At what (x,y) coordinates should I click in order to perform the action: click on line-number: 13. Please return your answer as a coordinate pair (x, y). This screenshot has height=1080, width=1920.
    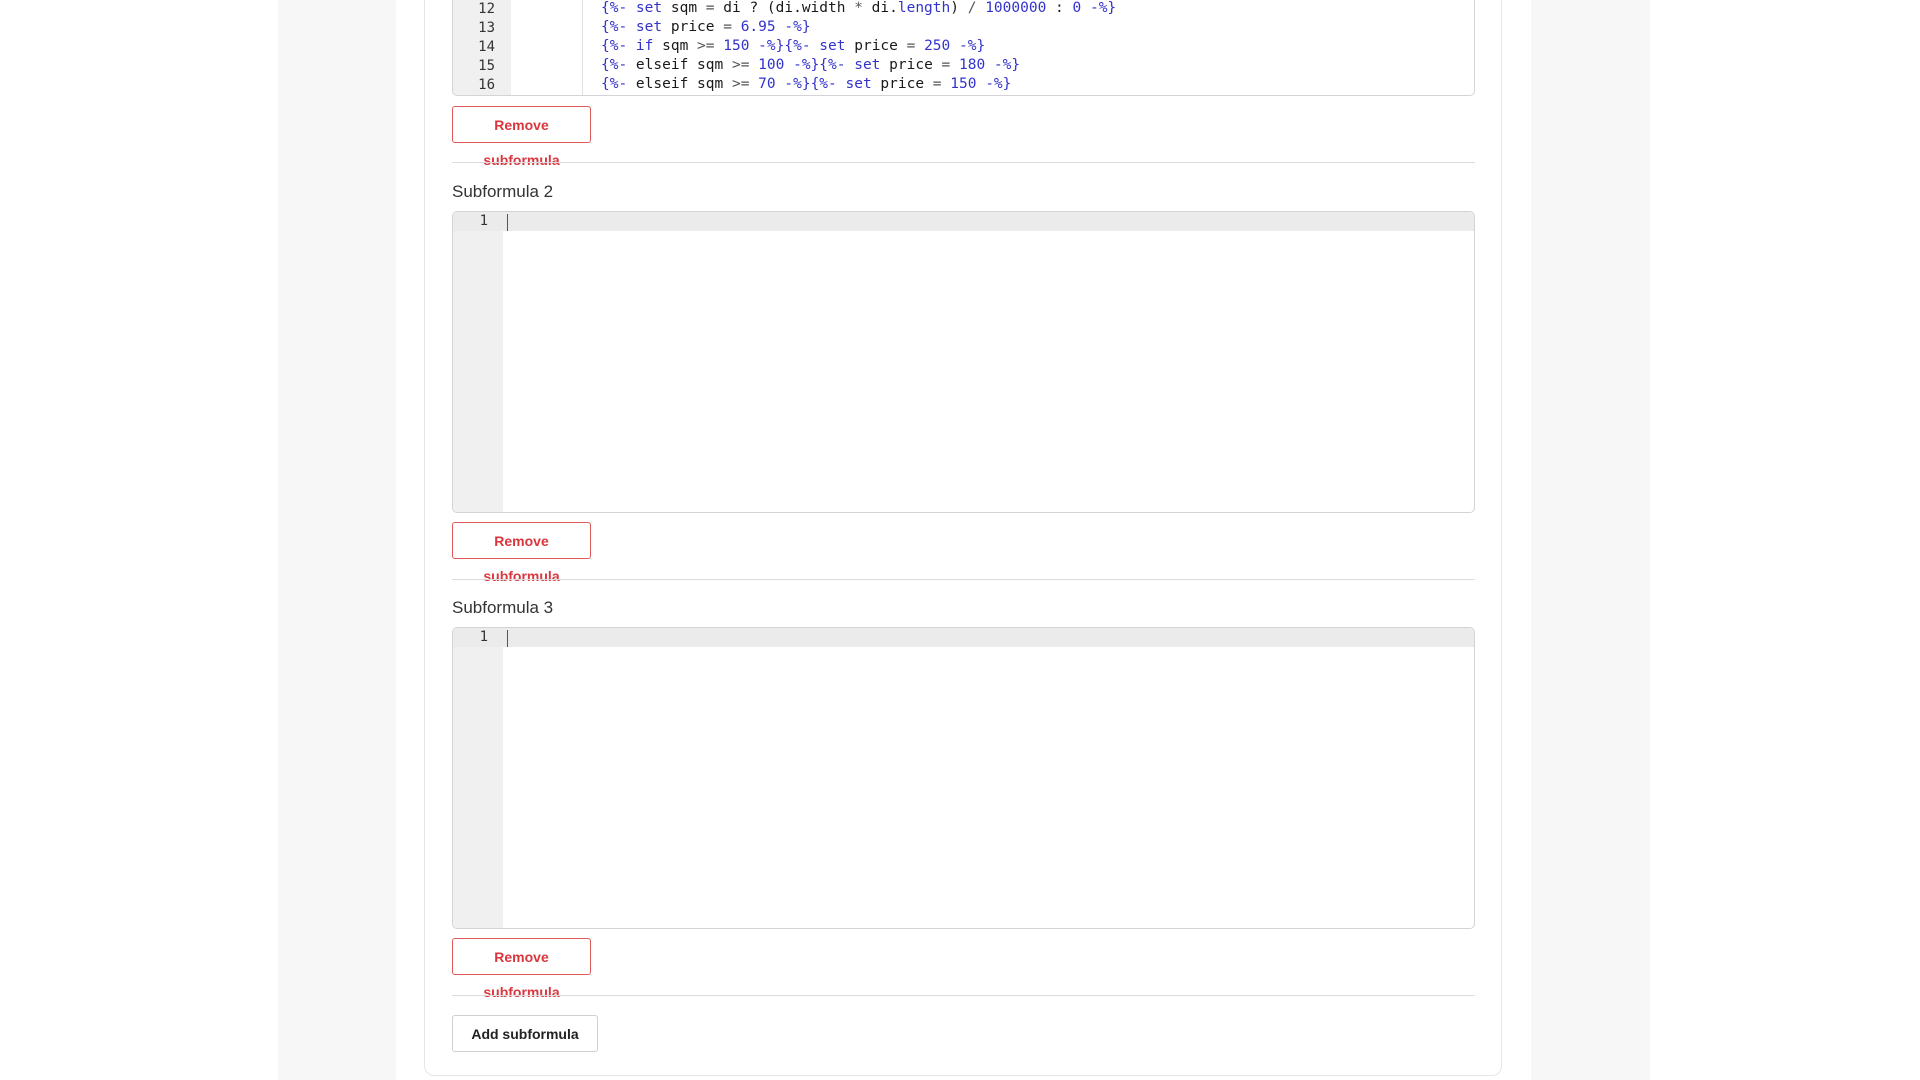
    Looking at the image, I should click on (486, 28).